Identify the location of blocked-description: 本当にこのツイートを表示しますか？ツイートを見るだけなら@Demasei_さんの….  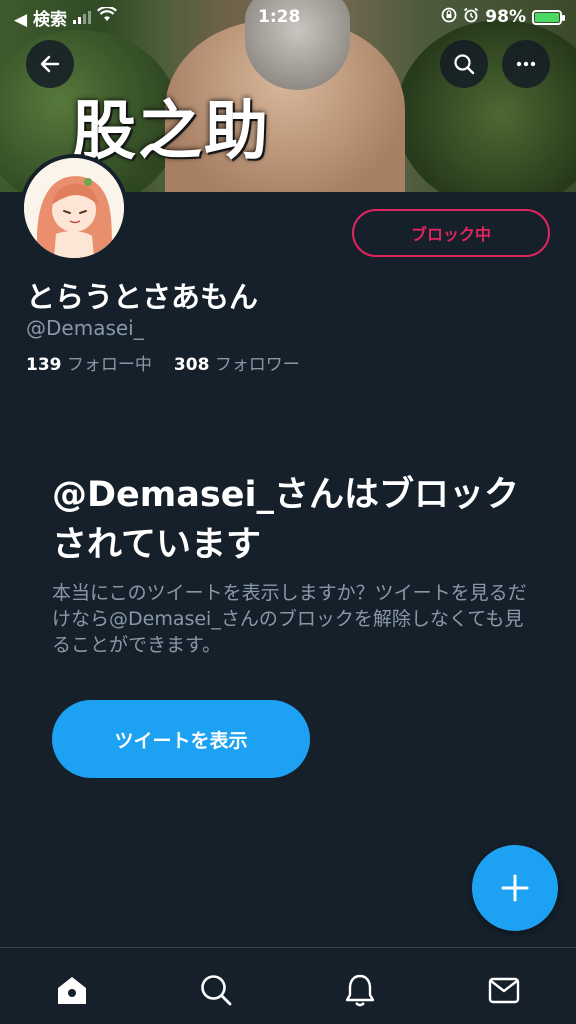
(289, 619).